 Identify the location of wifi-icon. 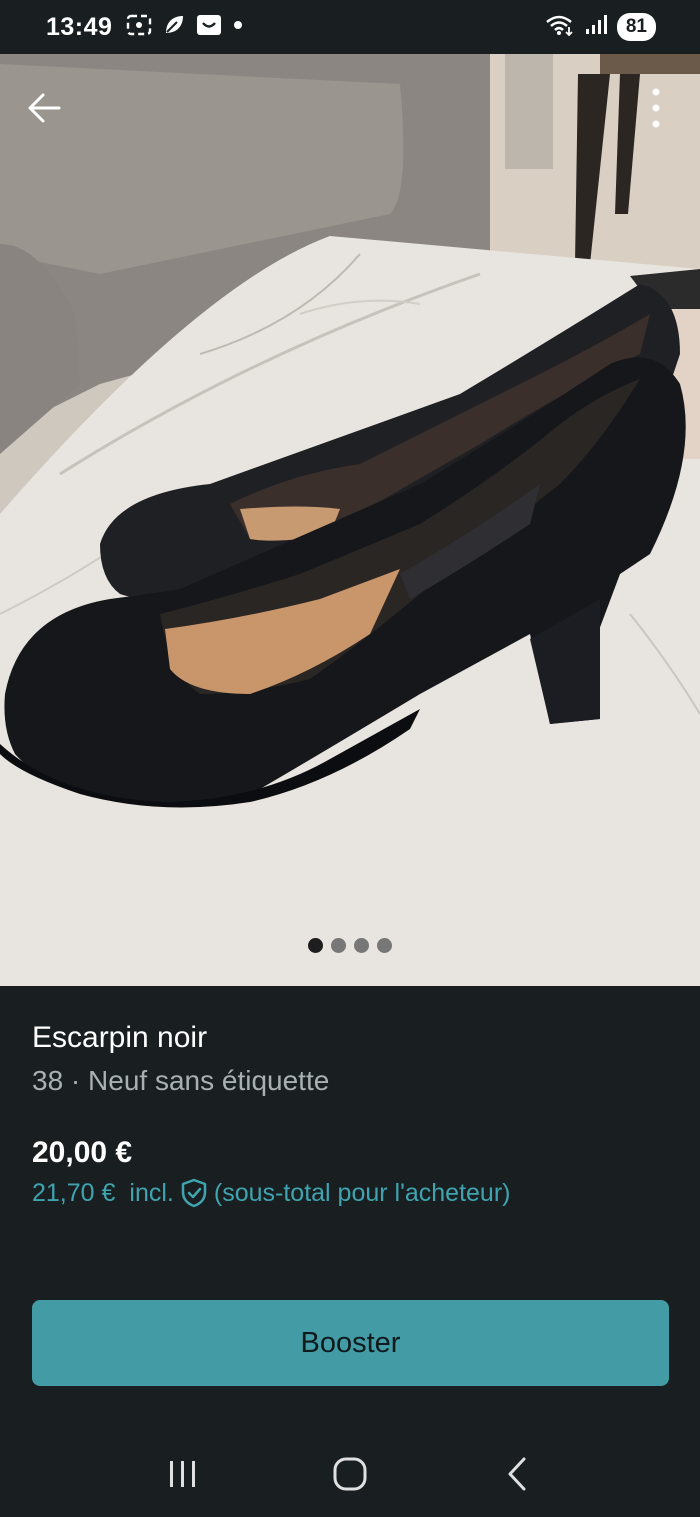
(560, 27).